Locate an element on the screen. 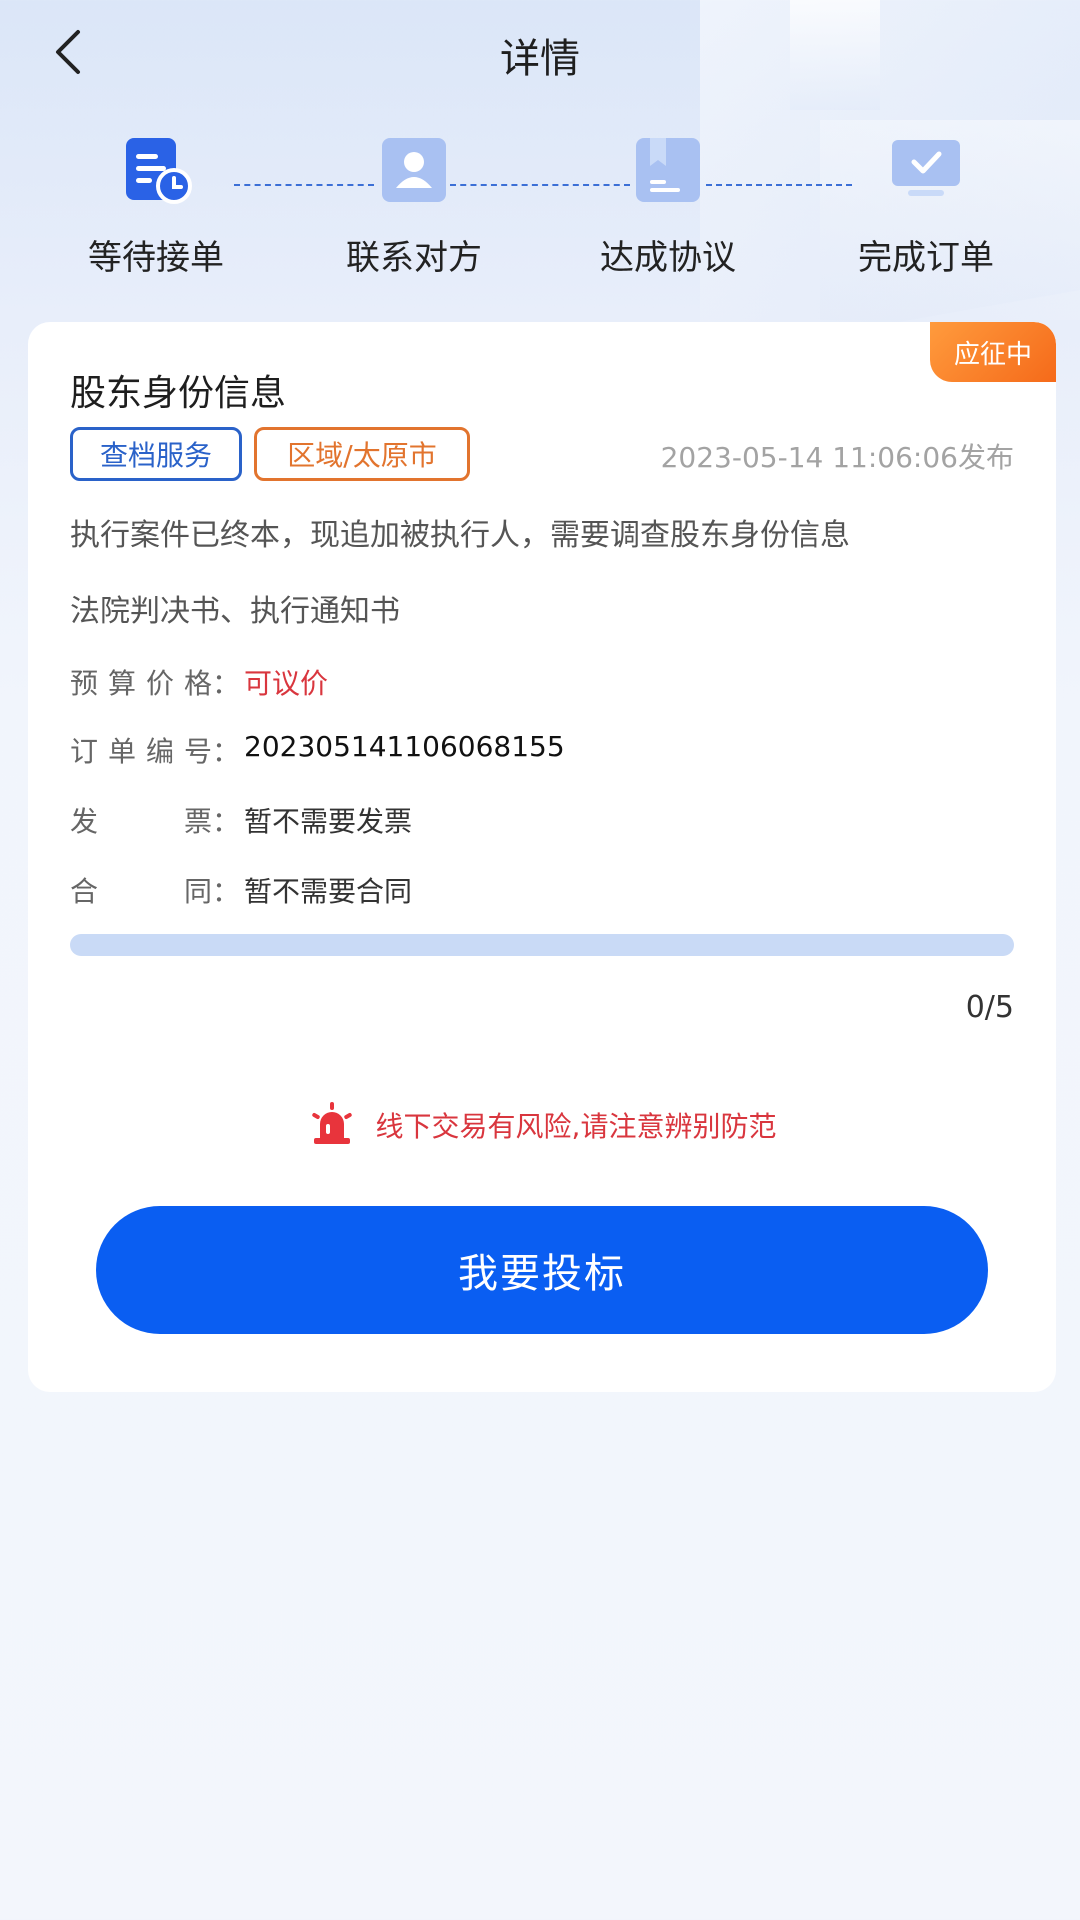 Image resolution: width=1080 pixels, height=1920 pixels. order-description: 执行案件已终本，现追加被执行人，需要调查股东身份信息 is located at coordinates (460, 535).